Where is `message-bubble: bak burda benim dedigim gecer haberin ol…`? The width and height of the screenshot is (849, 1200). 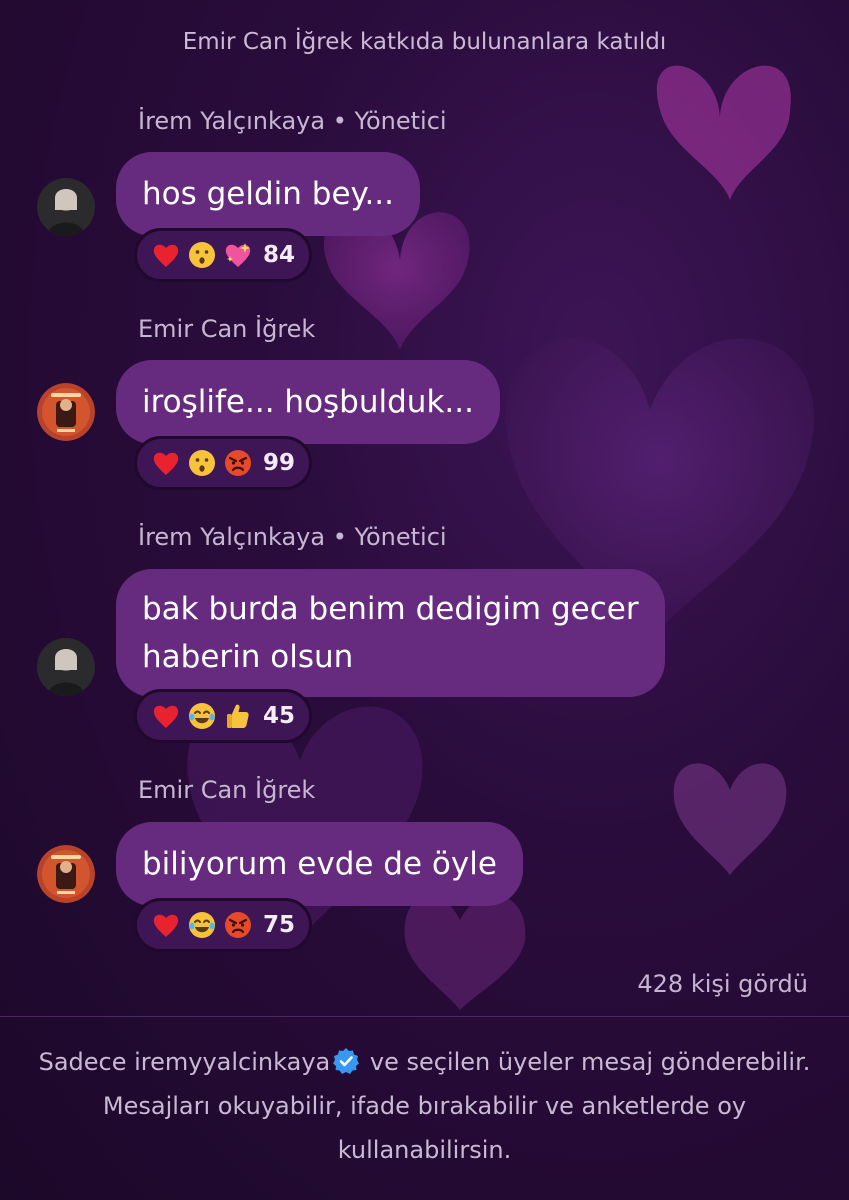
message-bubble: bak burda benim dedigim gecer haberin ol… is located at coordinates (390, 633).